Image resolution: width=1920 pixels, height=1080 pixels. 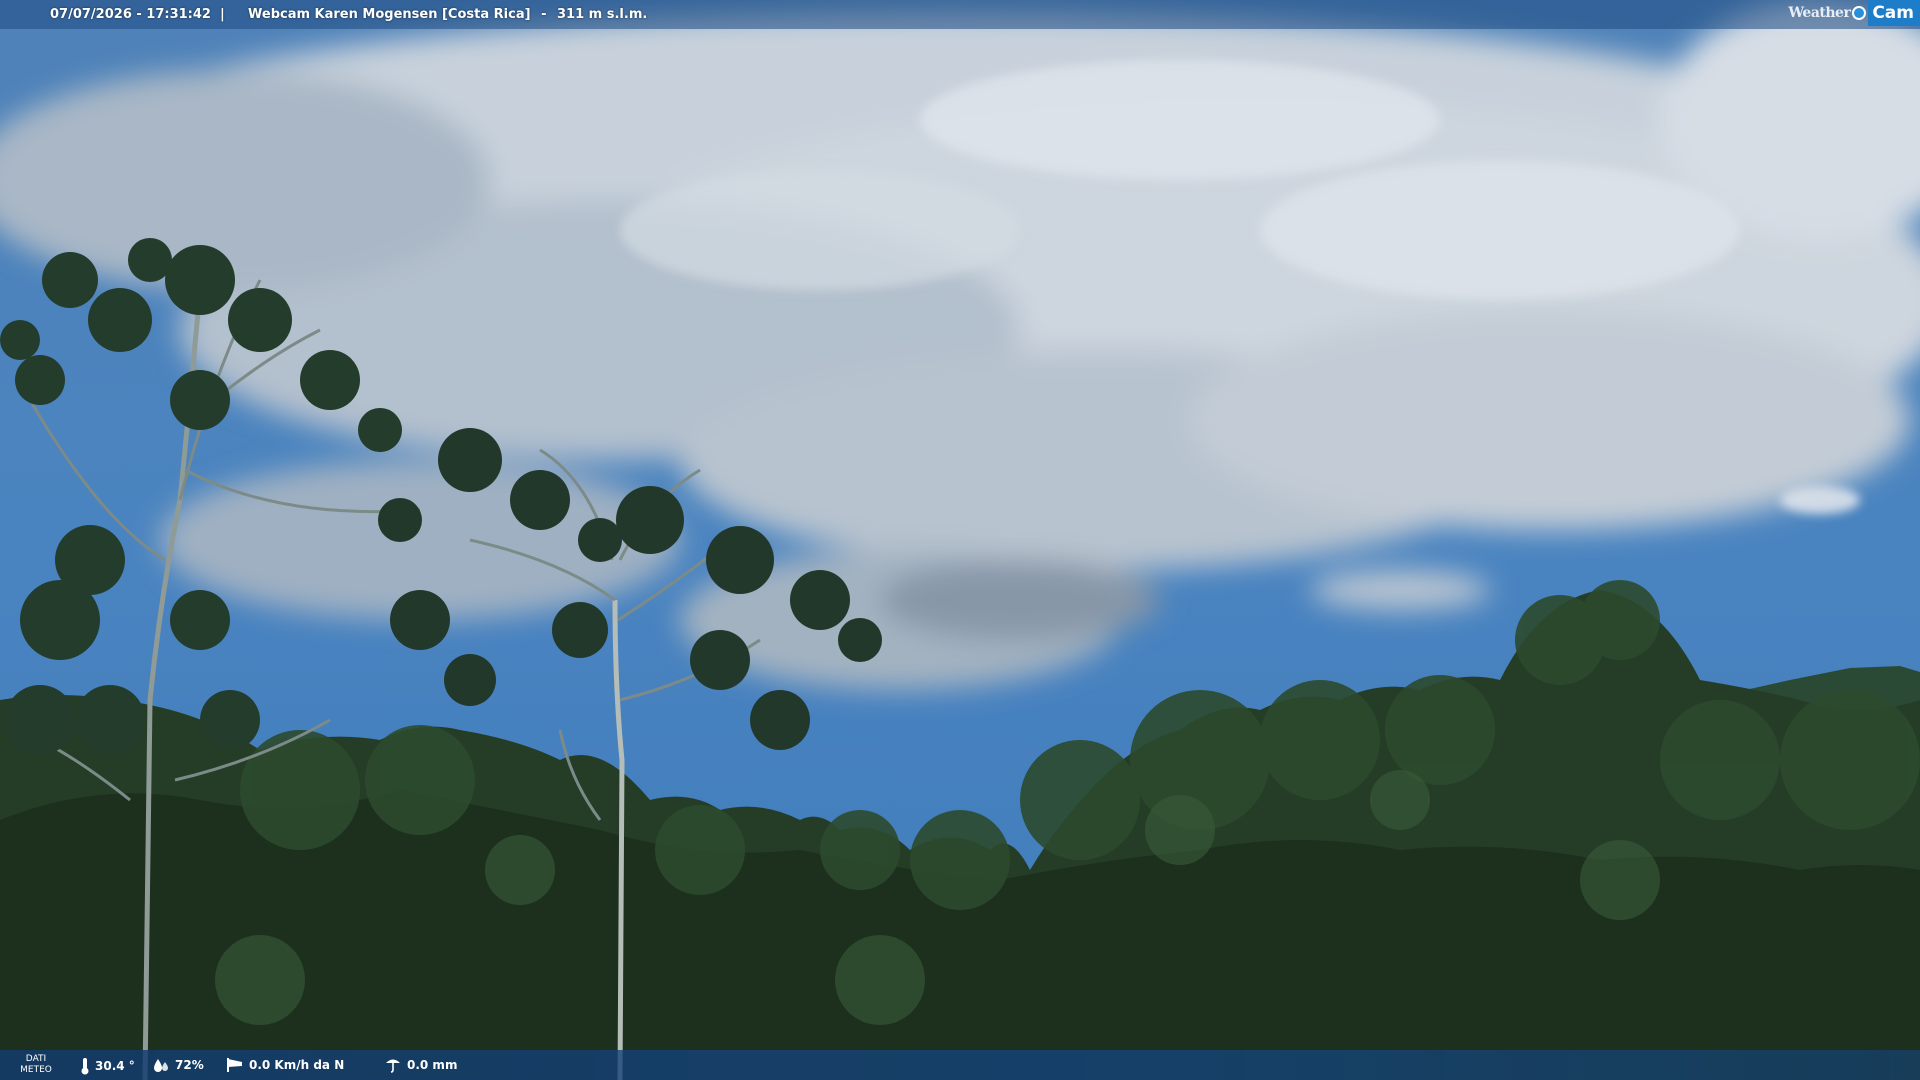 I want to click on rain-gauge-icon, so click(x=393, y=1066).